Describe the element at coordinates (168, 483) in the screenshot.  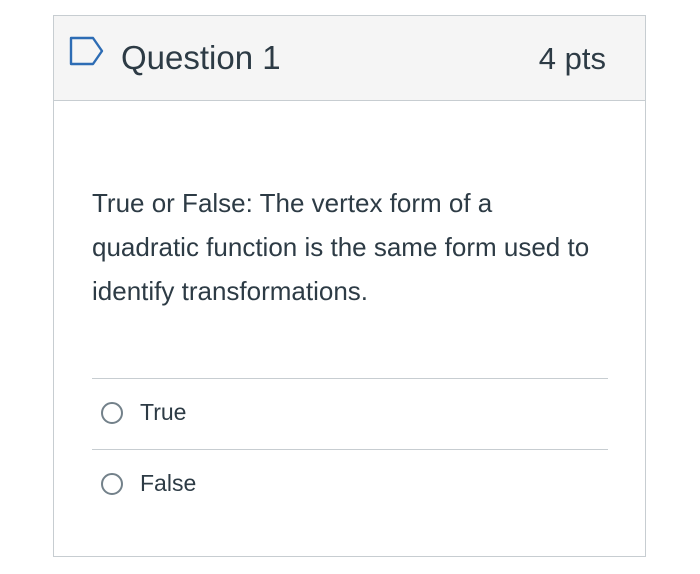
I see `answer-label-false: False` at that location.